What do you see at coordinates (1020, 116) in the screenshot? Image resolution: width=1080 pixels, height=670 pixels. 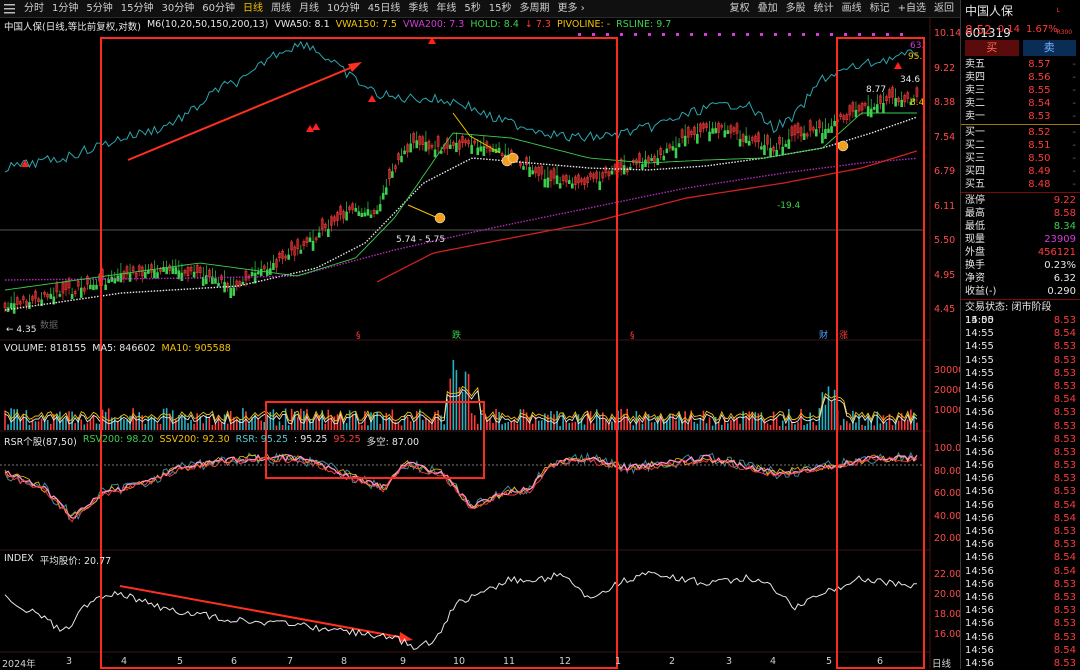 I see `book-row: 卖一 8.53 -` at bounding box center [1020, 116].